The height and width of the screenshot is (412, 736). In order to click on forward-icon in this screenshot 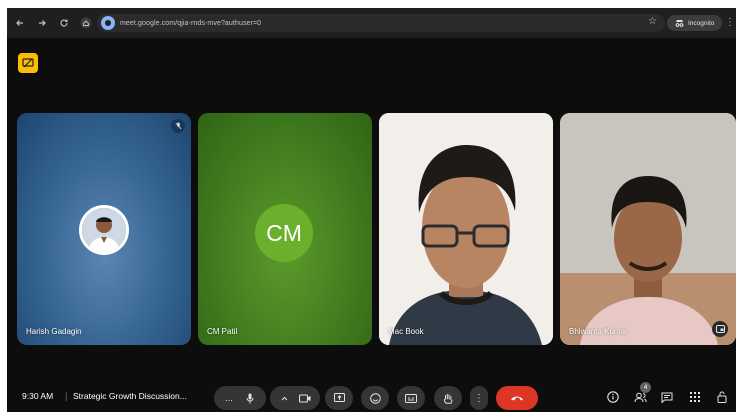, I will do `click(42, 23)`.